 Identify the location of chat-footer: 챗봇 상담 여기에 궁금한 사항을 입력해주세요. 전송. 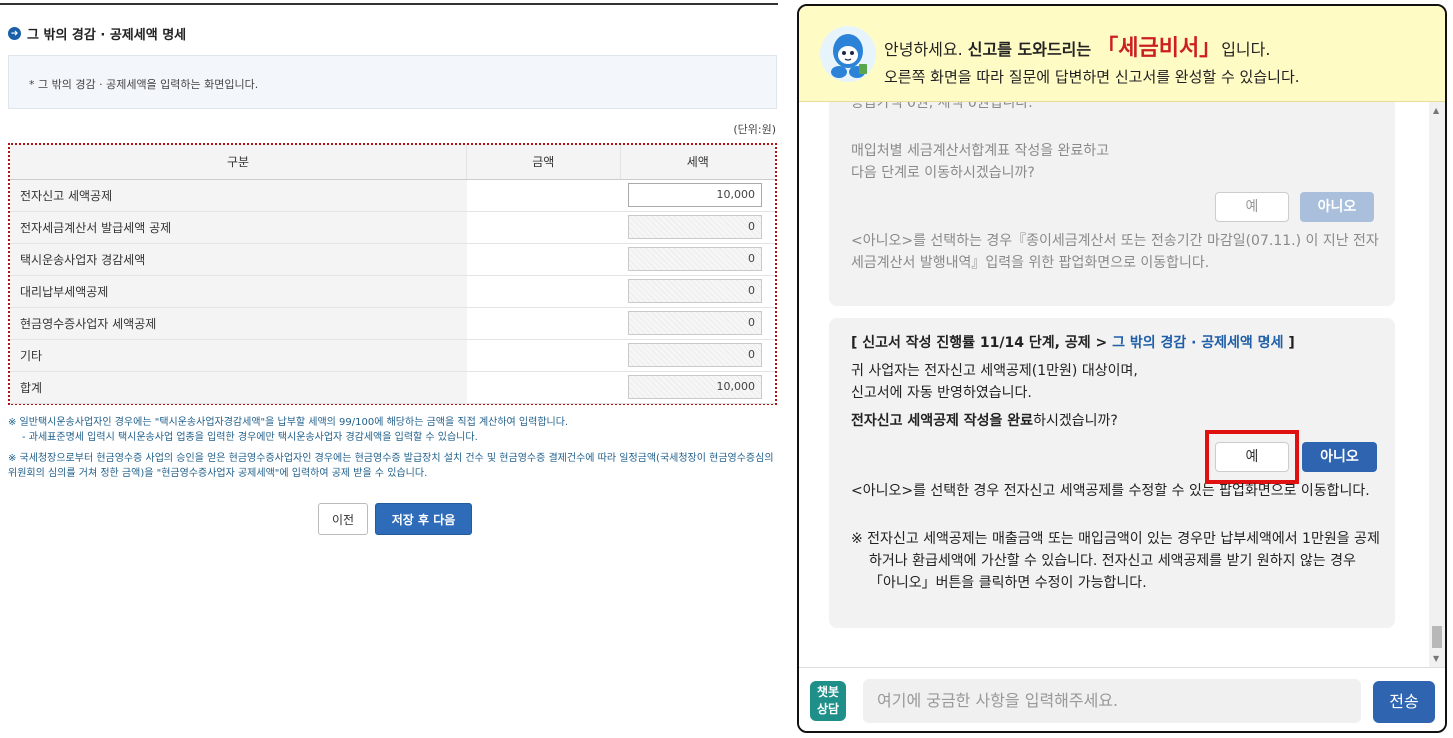
(1122, 699).